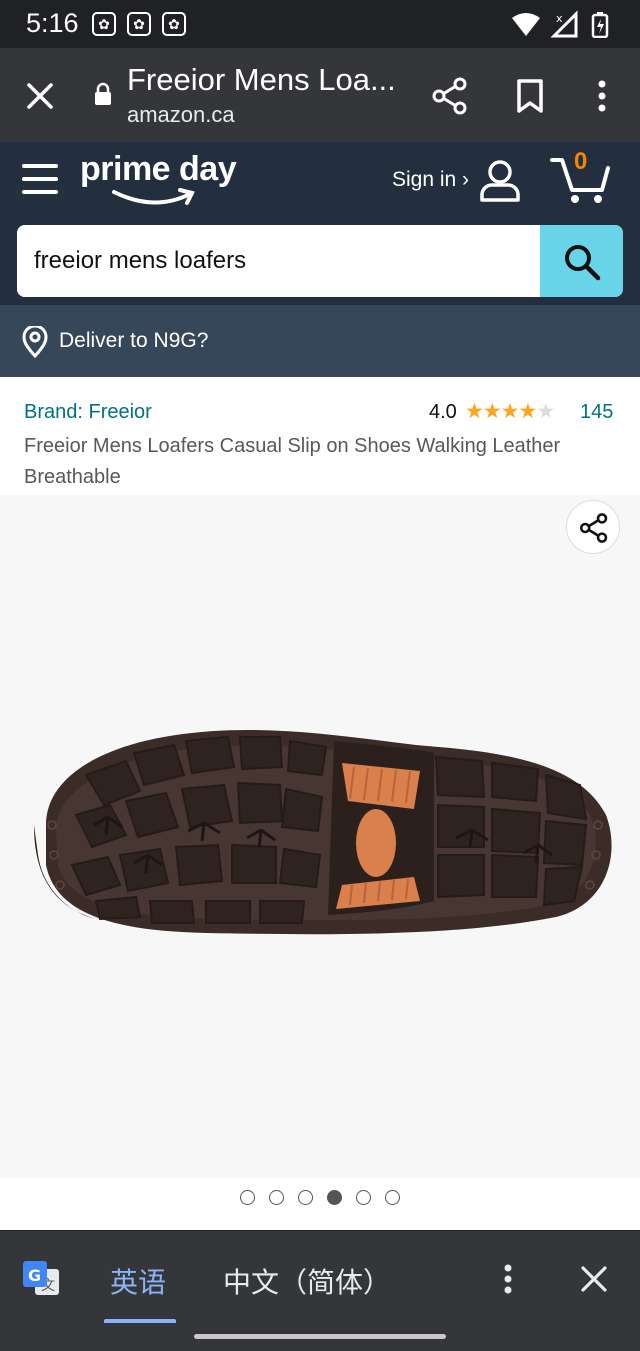 The image size is (640, 1351). I want to click on page-url: amazon.ca, so click(181, 115).